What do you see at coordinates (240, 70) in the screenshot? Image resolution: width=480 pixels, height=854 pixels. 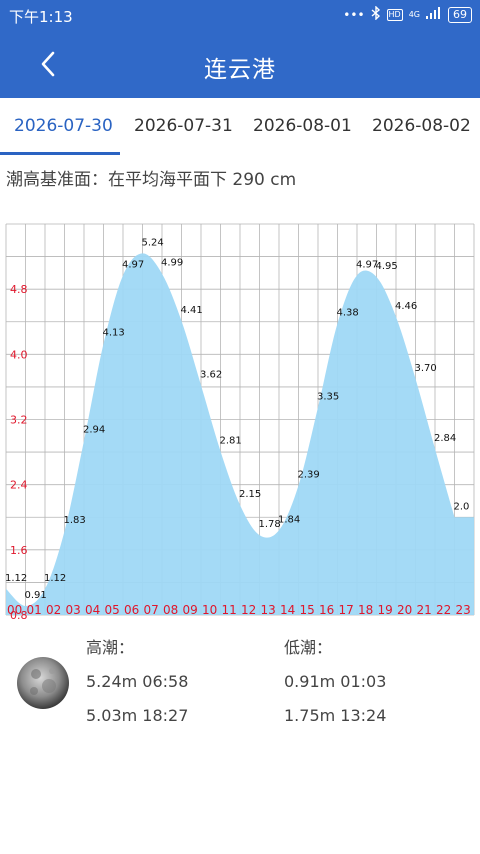 I see `page-title: 连云港` at bounding box center [240, 70].